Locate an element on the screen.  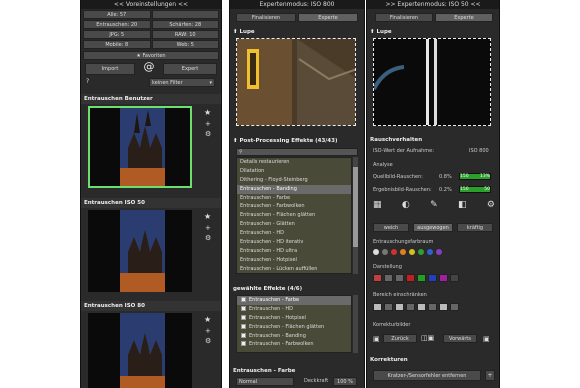
list-item: Dithering - Floyd-Steinberg is located at coordinates (294, 180).